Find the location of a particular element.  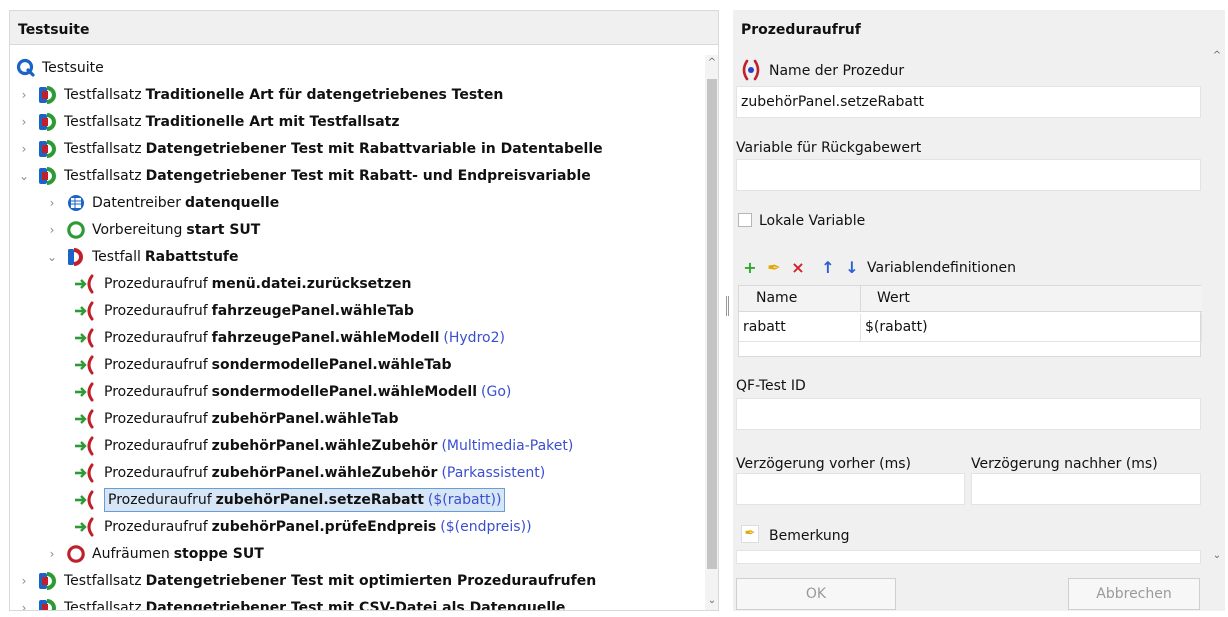

tree-item-parameter: (Hydro2) is located at coordinates (474, 338).